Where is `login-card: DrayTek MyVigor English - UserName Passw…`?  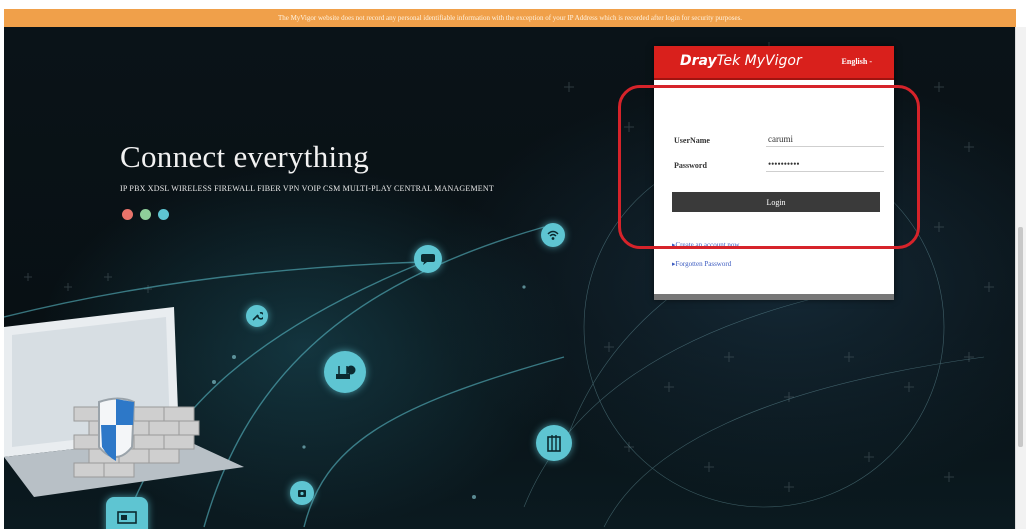
login-card: DrayTek MyVigor English - UserName Passw… is located at coordinates (774, 173).